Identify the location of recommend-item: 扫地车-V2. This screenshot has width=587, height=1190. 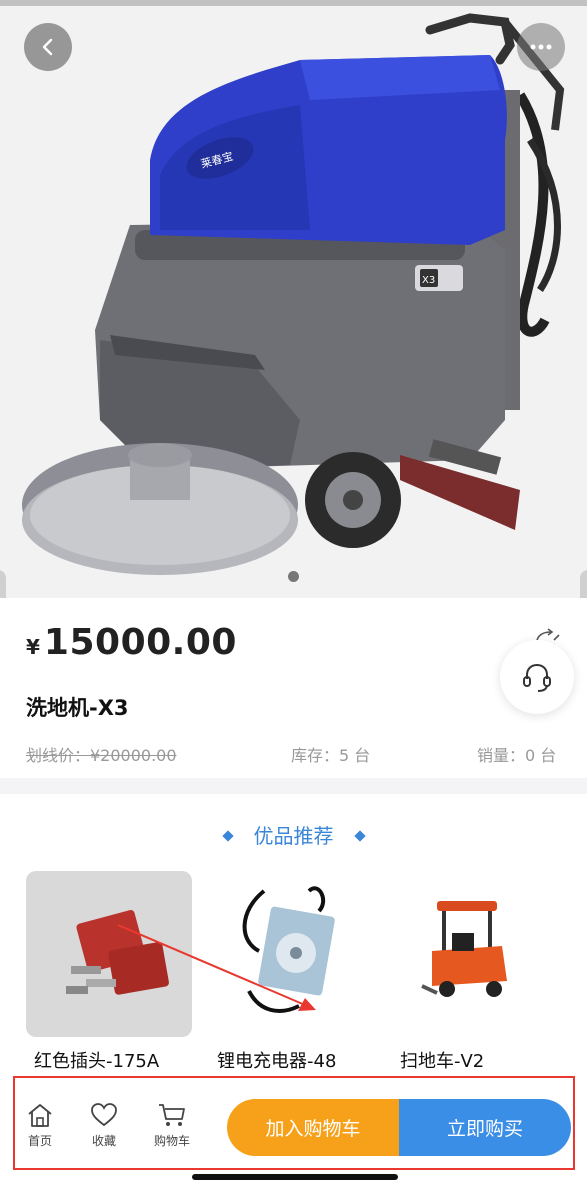
(475, 972).